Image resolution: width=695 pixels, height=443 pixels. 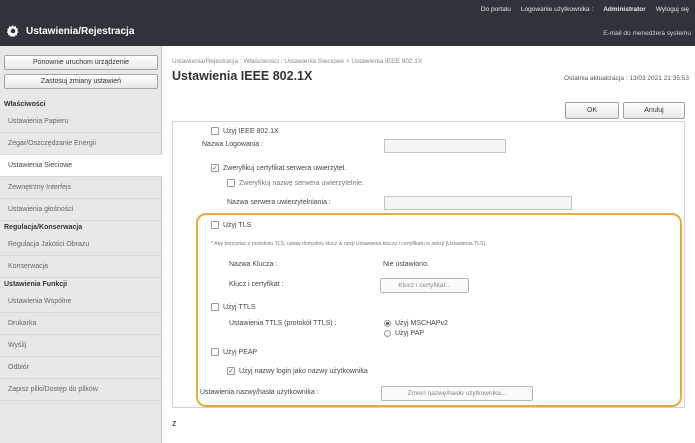 What do you see at coordinates (672, 9) in the screenshot?
I see `logout-link: Wyloguj się` at bounding box center [672, 9].